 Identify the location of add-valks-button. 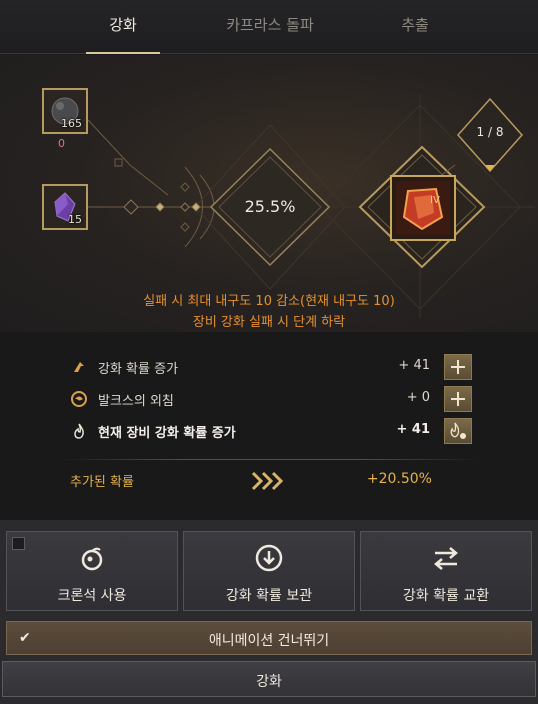
(458, 399).